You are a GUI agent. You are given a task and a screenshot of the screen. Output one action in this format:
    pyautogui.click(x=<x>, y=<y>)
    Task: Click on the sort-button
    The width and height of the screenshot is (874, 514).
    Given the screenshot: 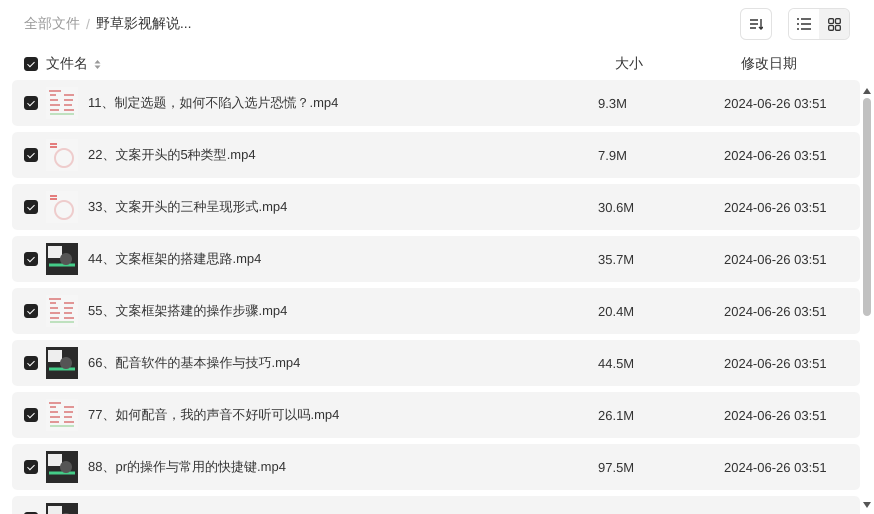 What is the action you would take?
    pyautogui.click(x=756, y=24)
    